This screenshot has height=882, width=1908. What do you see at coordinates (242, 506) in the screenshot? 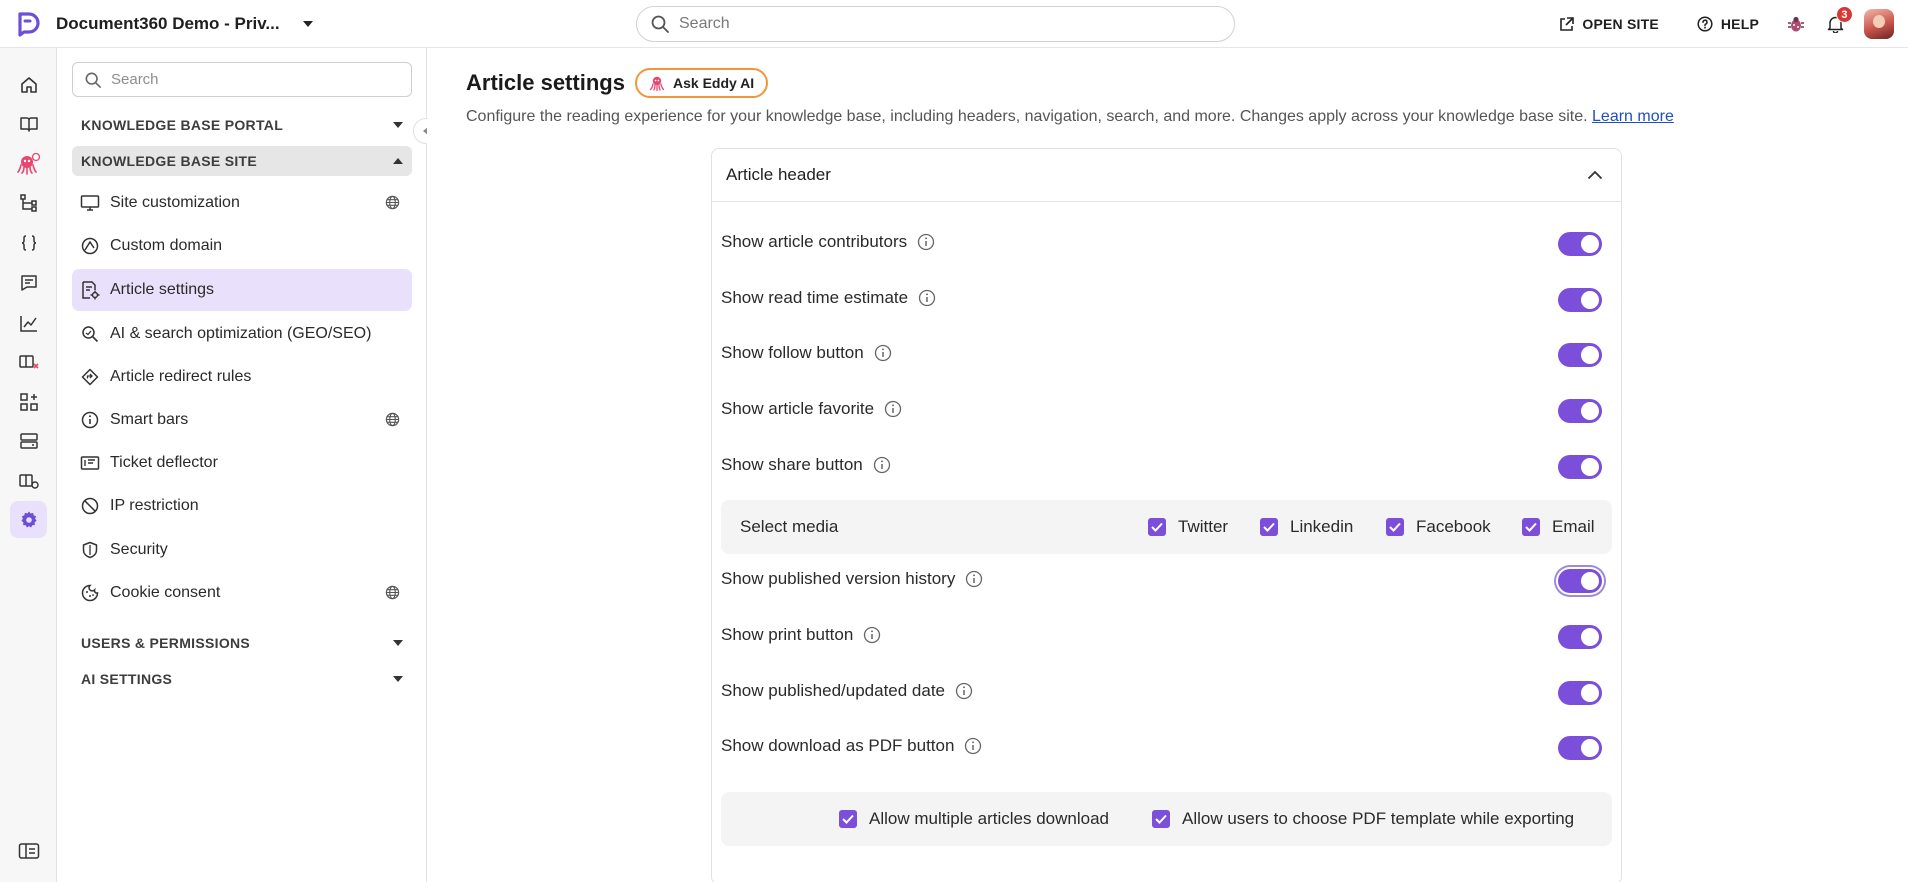
I see `sidebar-item-ip-restriction: IP restriction` at bounding box center [242, 506].